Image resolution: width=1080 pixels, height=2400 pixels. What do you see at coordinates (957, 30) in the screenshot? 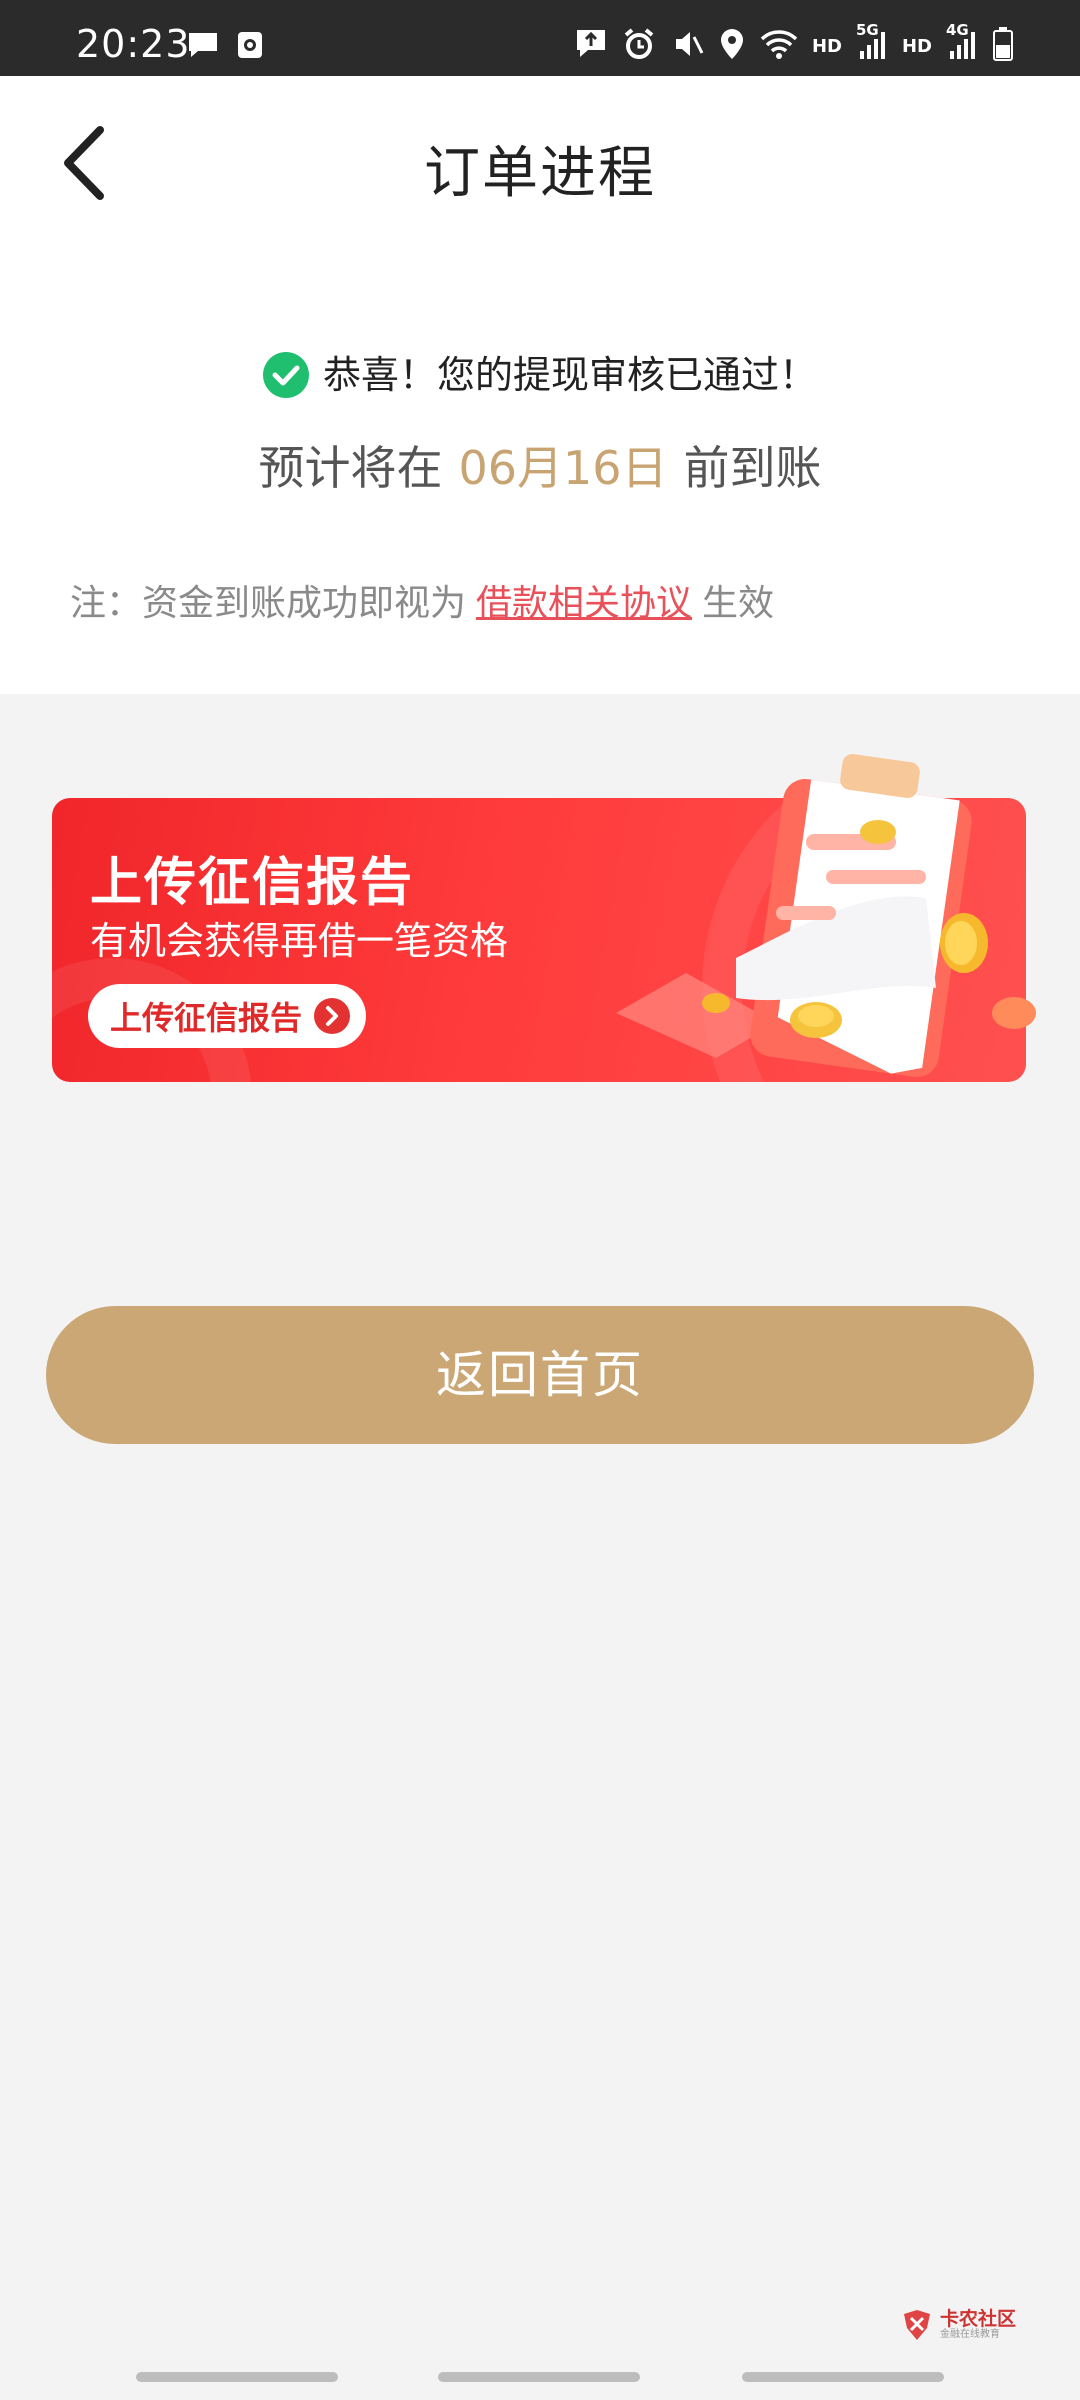
I see `net-label-2: 4G` at bounding box center [957, 30].